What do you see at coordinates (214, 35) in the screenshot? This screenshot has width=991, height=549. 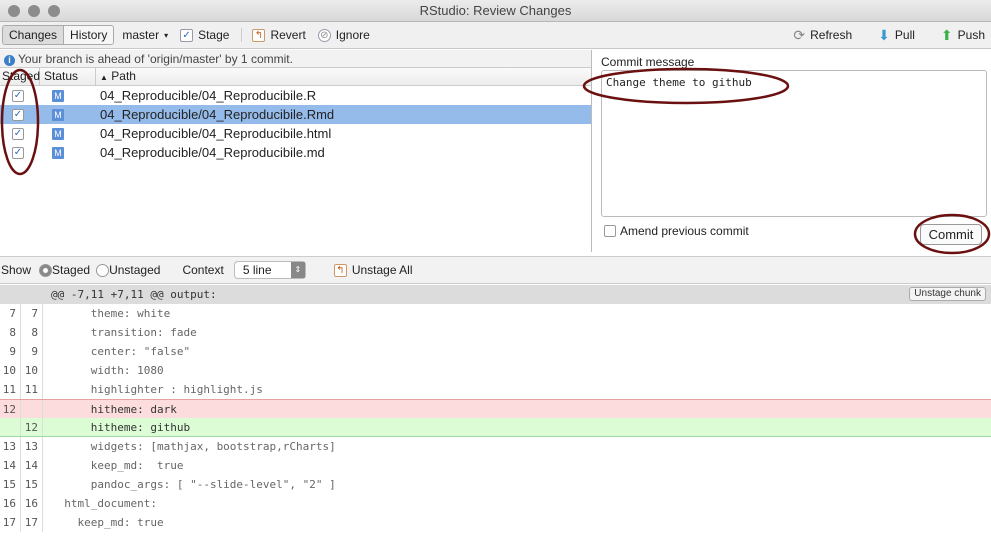 I see `stage-label: Stage` at bounding box center [214, 35].